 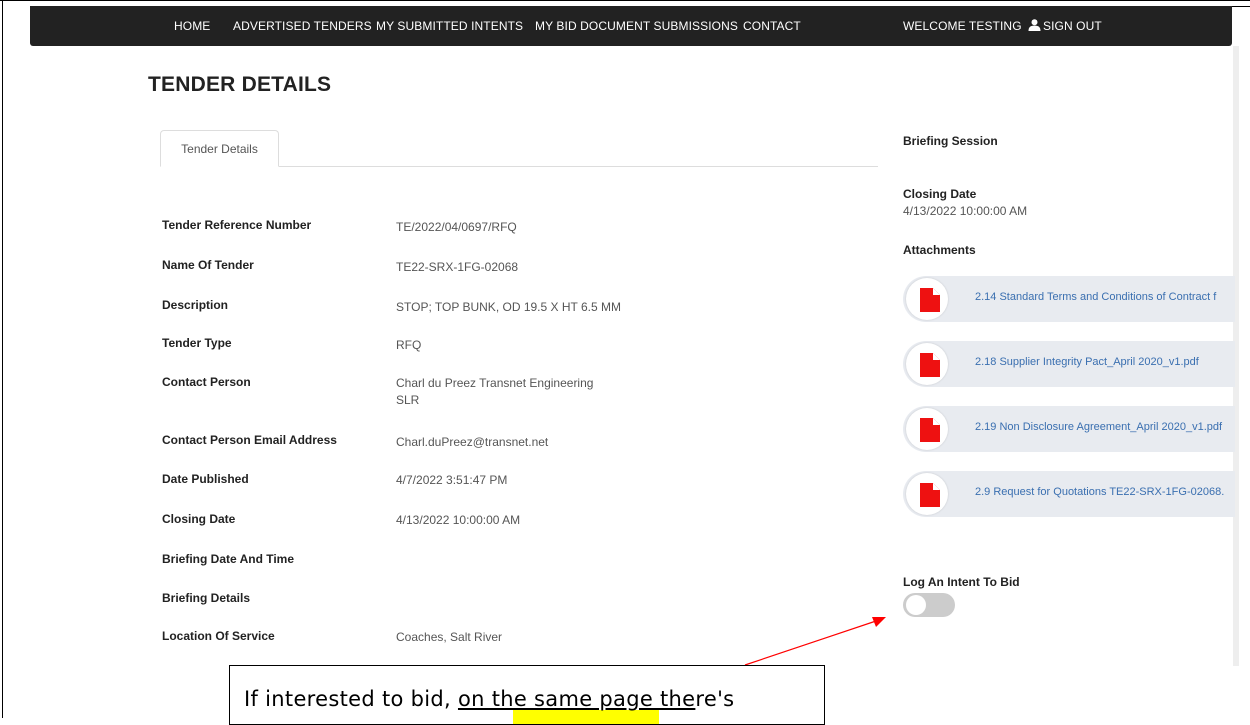 What do you see at coordinates (508, 307) in the screenshot?
I see `value-description: STOP; TOP BUNK, OD 19.5 X HT 6.5 MM` at bounding box center [508, 307].